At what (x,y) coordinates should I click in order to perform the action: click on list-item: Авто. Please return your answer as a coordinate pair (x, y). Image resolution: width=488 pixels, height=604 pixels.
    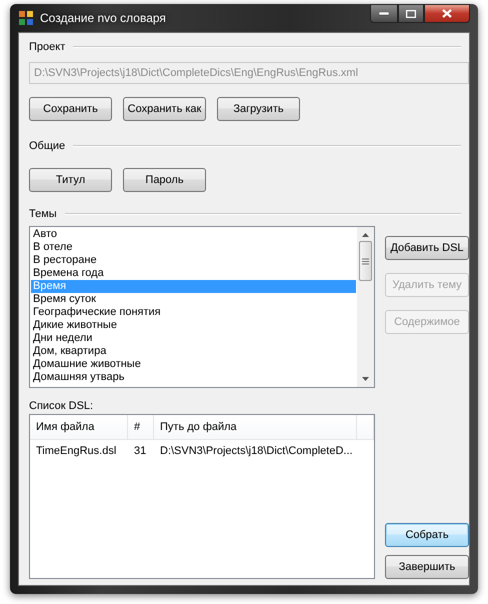
    Looking at the image, I should click on (193, 234).